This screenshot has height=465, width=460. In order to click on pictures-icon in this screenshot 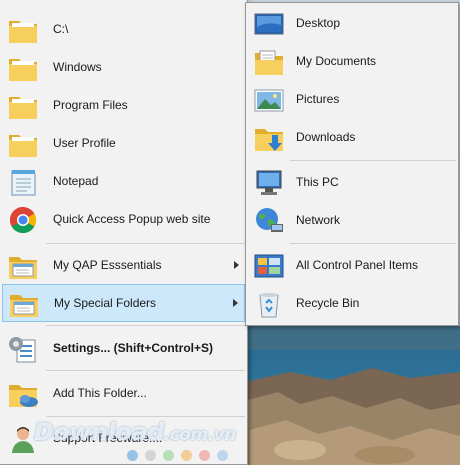, I will do `click(269, 100)`.